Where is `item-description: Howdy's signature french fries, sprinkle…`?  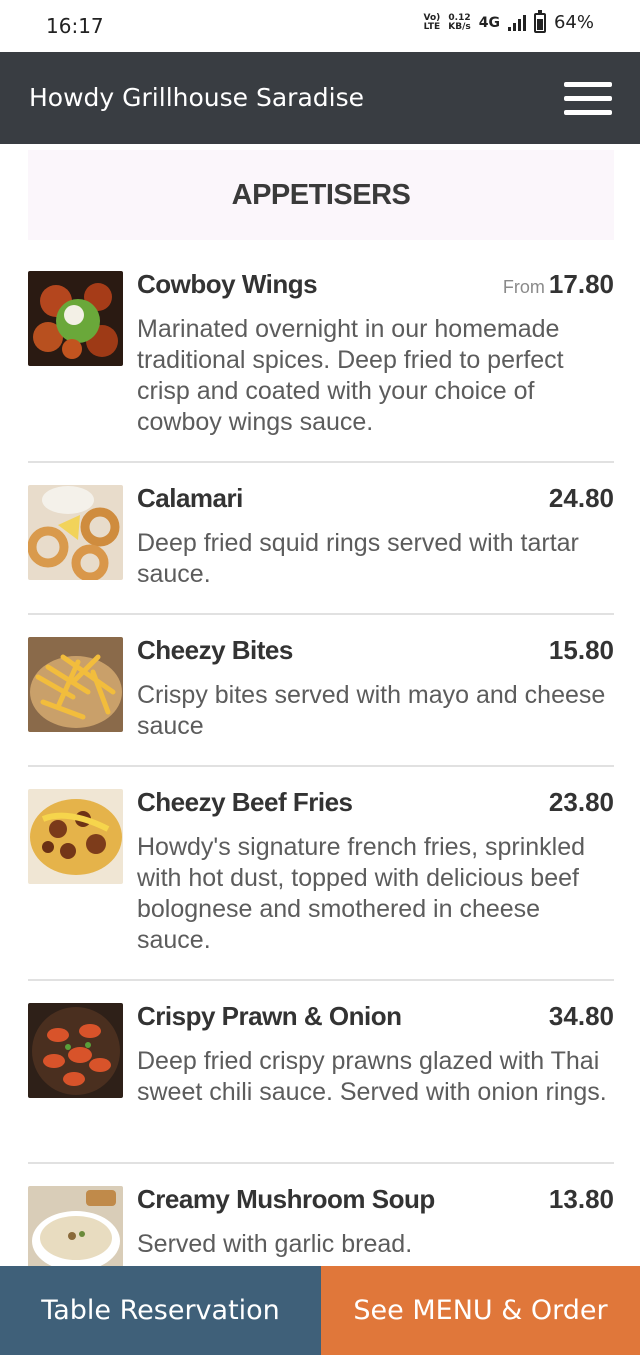
item-description: Howdy's signature french fries, sprinkle… is located at coordinates (361, 893).